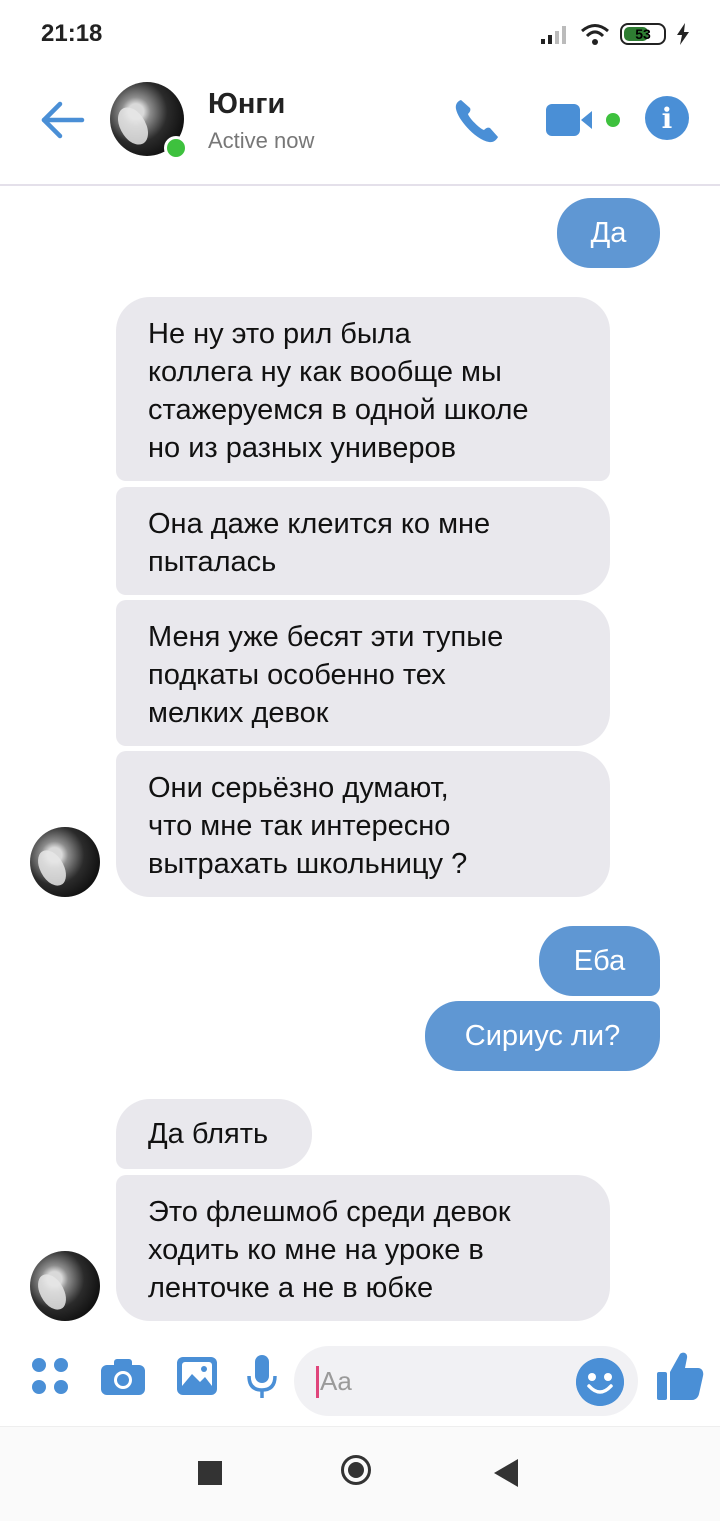  I want to click on message-input: Aa, so click(466, 1381).